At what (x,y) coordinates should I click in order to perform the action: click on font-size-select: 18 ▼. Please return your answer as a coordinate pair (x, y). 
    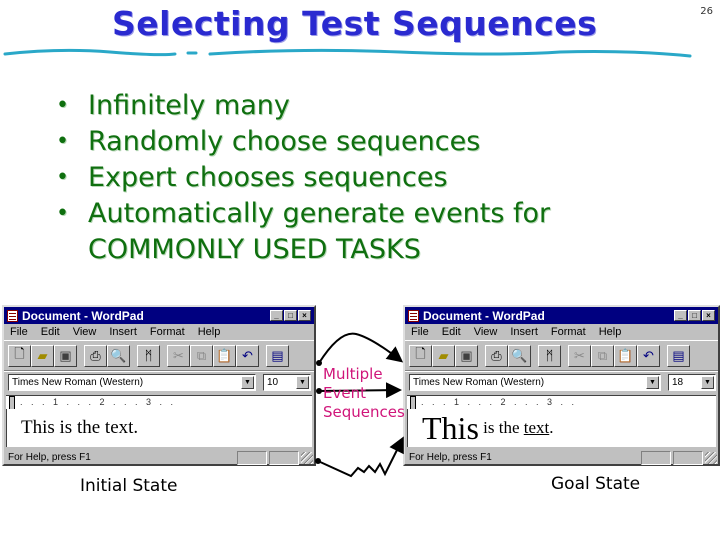
    Looking at the image, I should click on (692, 382).